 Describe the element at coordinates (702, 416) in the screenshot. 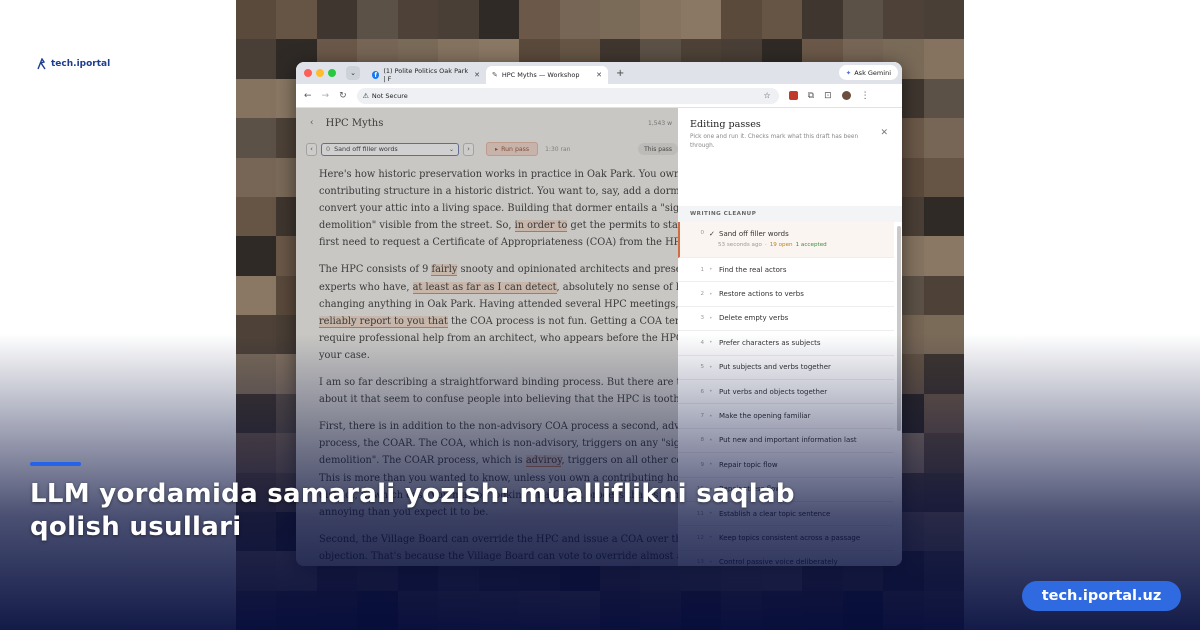

I see `pass-index: 7` at that location.